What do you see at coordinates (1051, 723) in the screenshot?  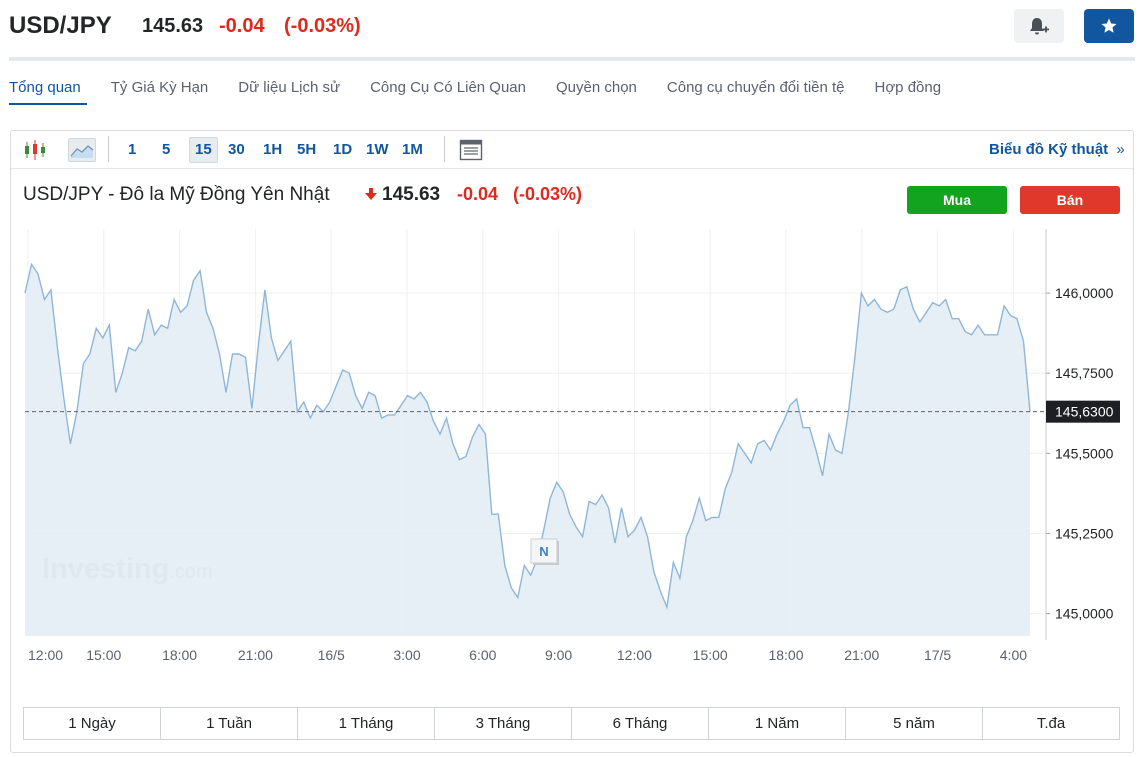 I see `period-max: T.đa` at bounding box center [1051, 723].